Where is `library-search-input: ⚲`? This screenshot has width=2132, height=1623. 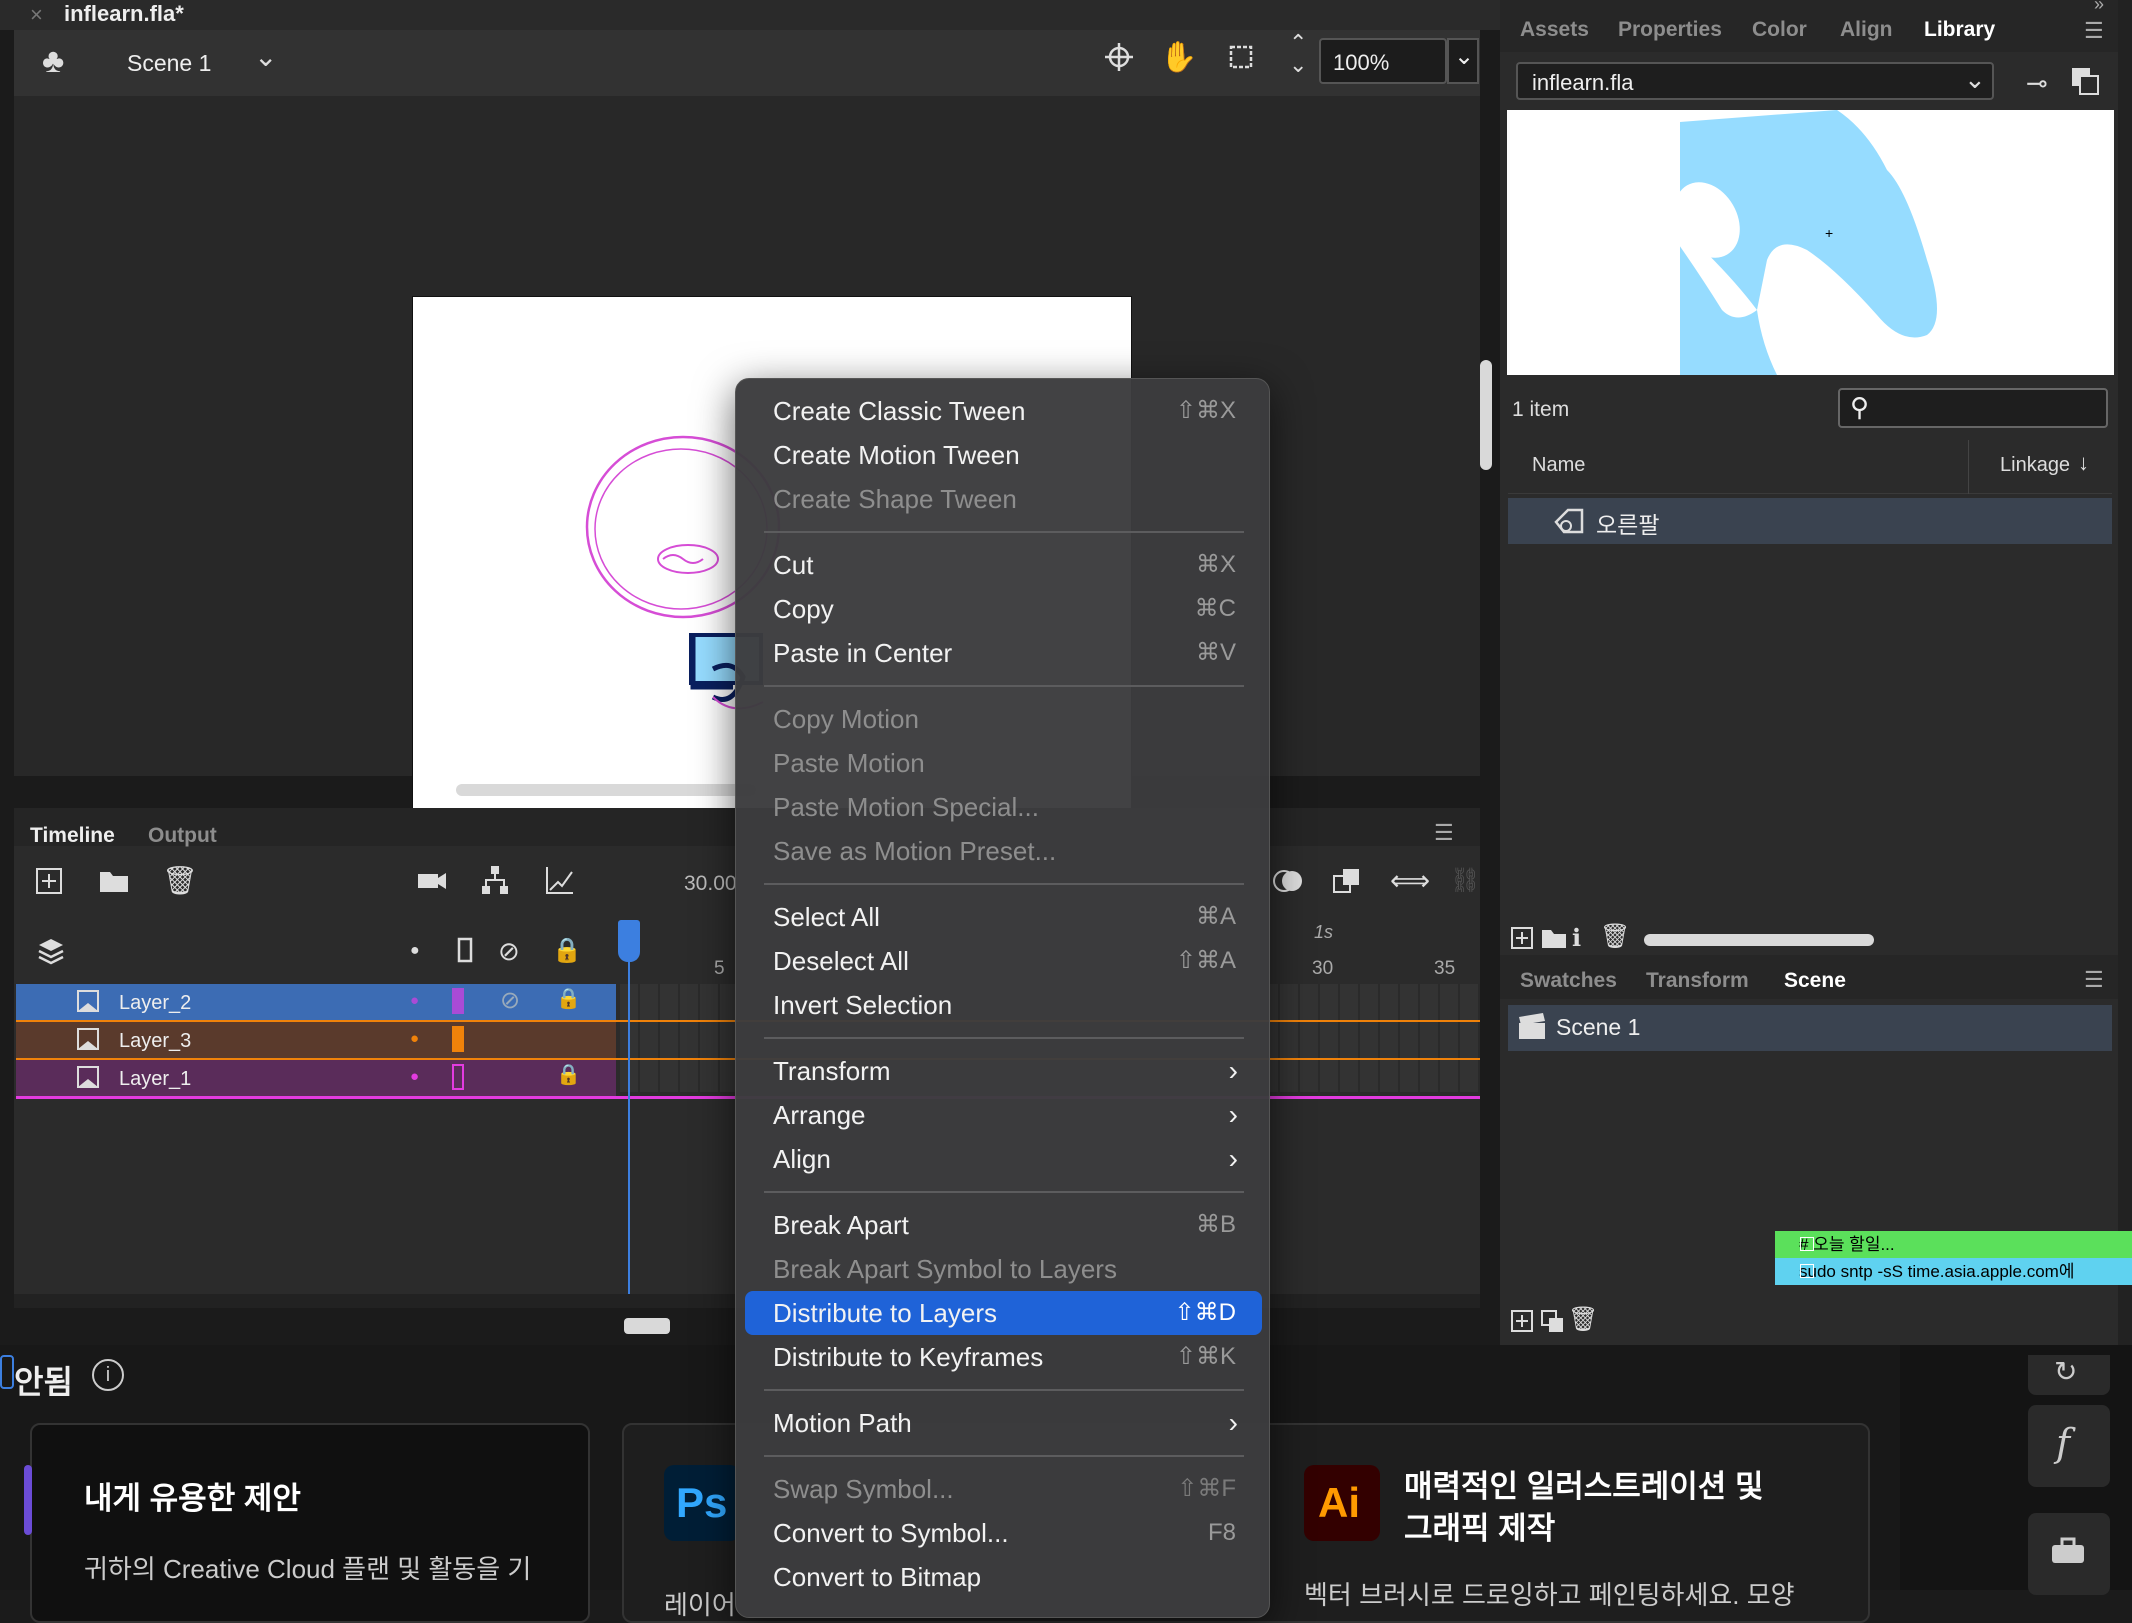
library-search-input: ⚲ is located at coordinates (1973, 408).